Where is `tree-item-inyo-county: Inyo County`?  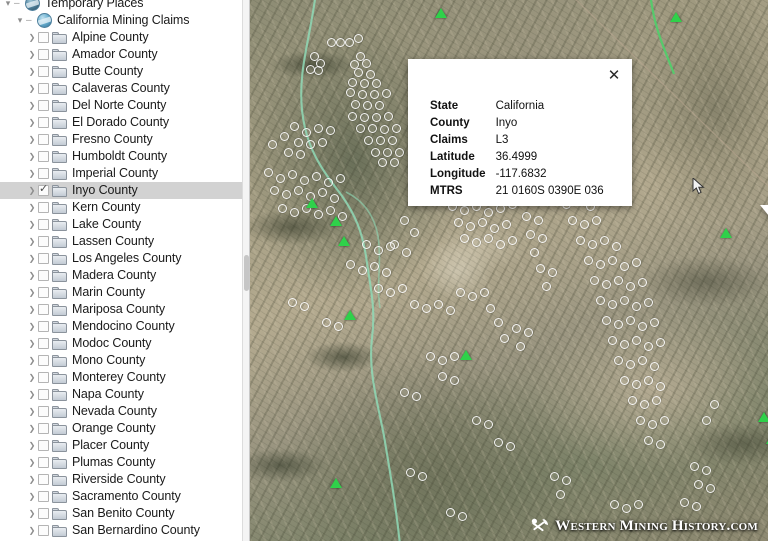 tree-item-inyo-county: Inyo County is located at coordinates (124, 190).